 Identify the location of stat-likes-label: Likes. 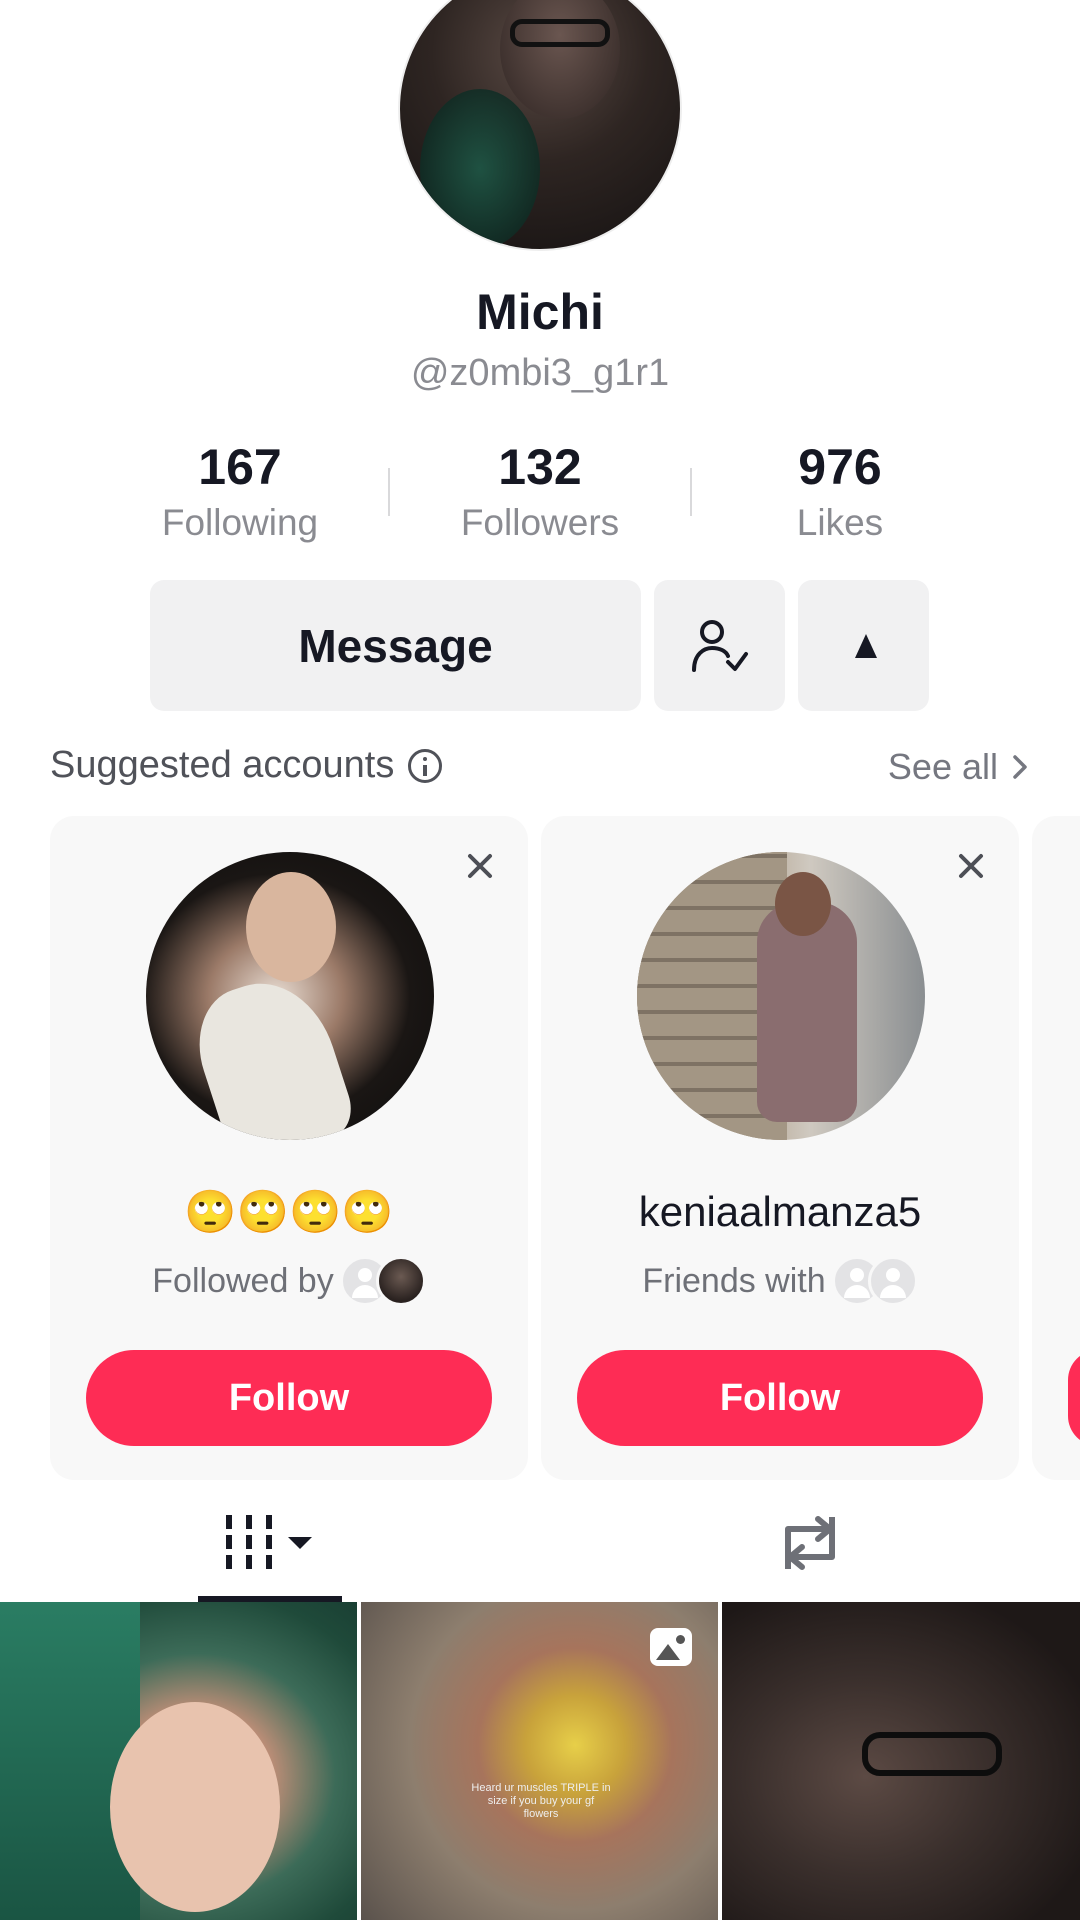
(840, 522).